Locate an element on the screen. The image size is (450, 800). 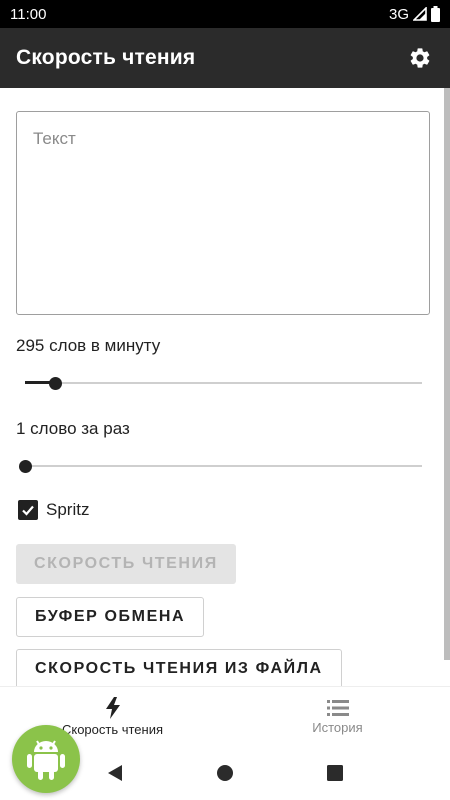
speed-reading-button: Скорость чтения is located at coordinates (126, 564).